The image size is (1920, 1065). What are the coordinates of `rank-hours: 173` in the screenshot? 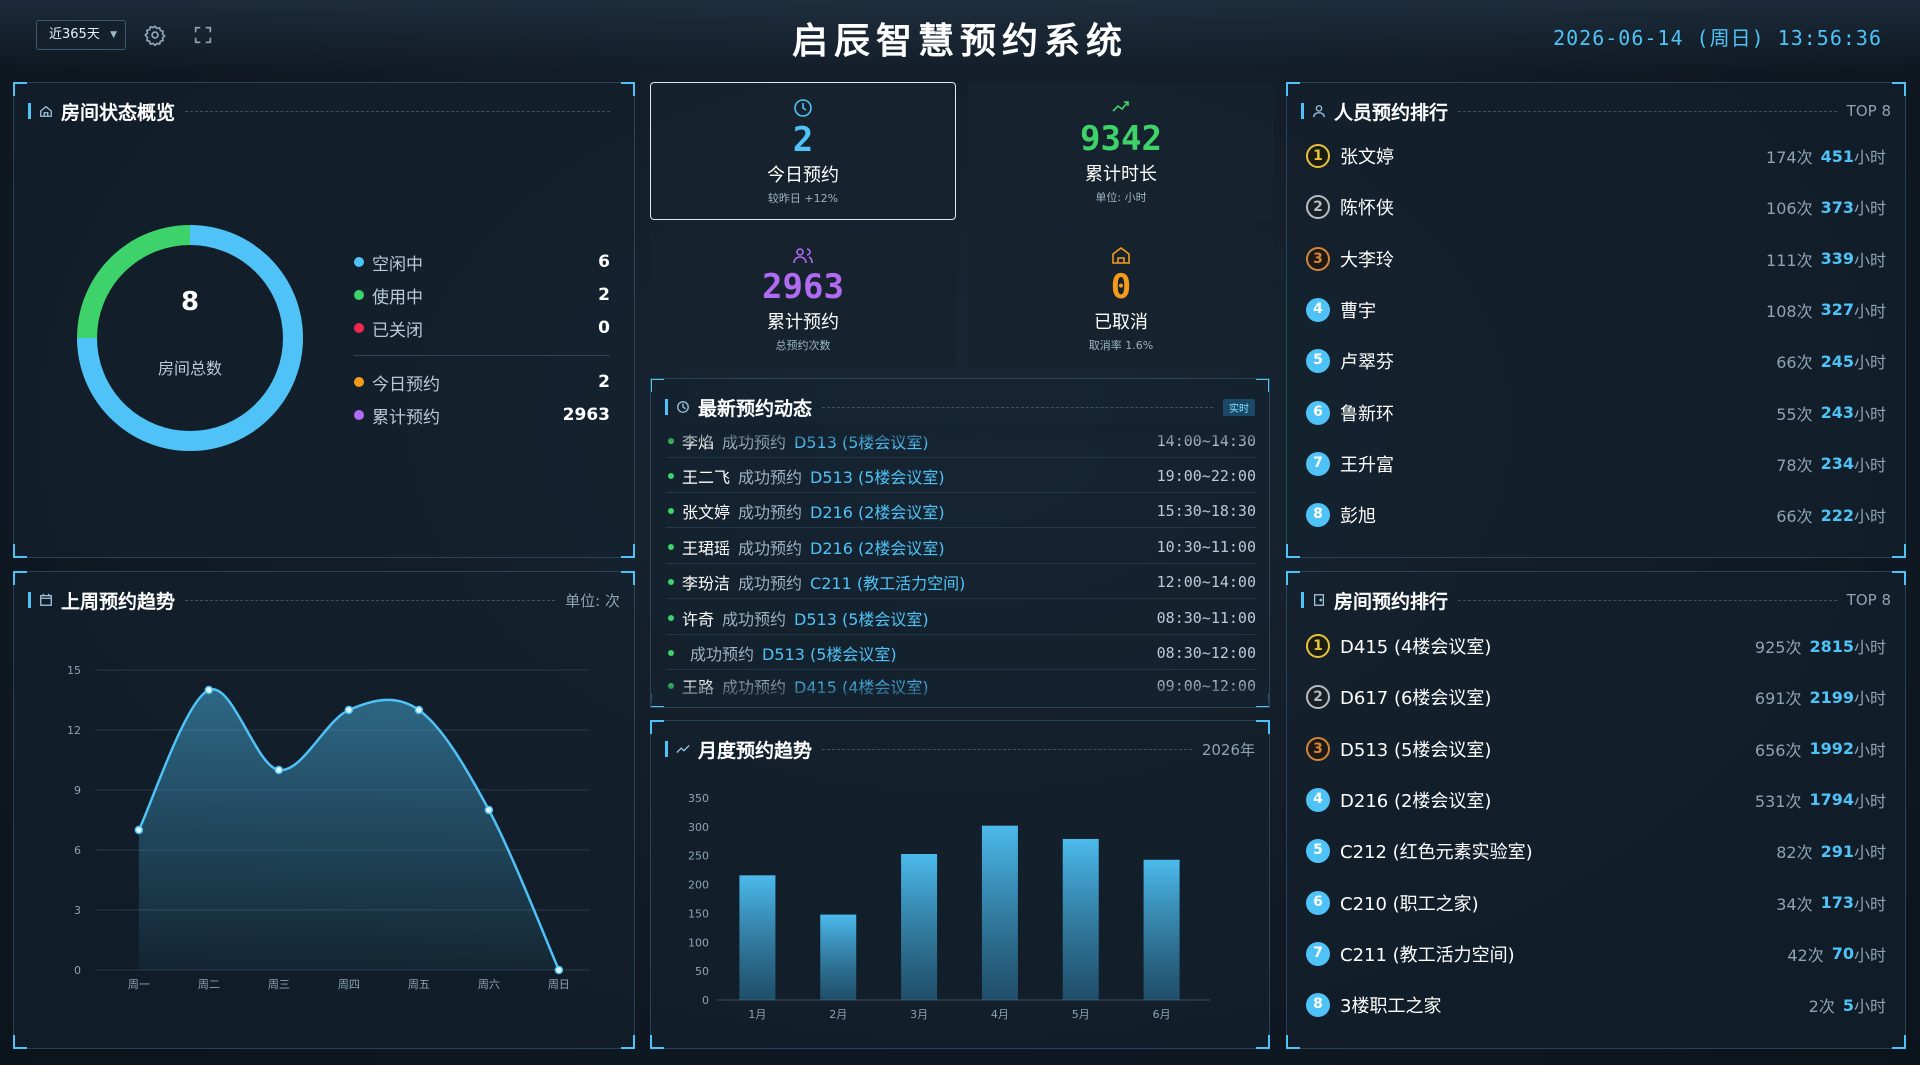 It's located at (1837, 902).